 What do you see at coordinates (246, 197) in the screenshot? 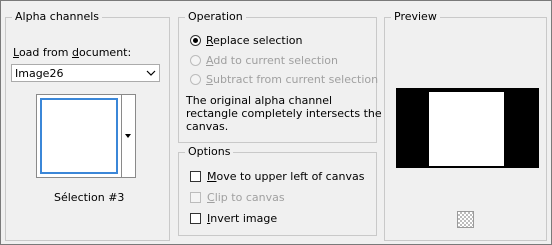
I see `clip-to-canvas-label: Clip to canvas` at bounding box center [246, 197].